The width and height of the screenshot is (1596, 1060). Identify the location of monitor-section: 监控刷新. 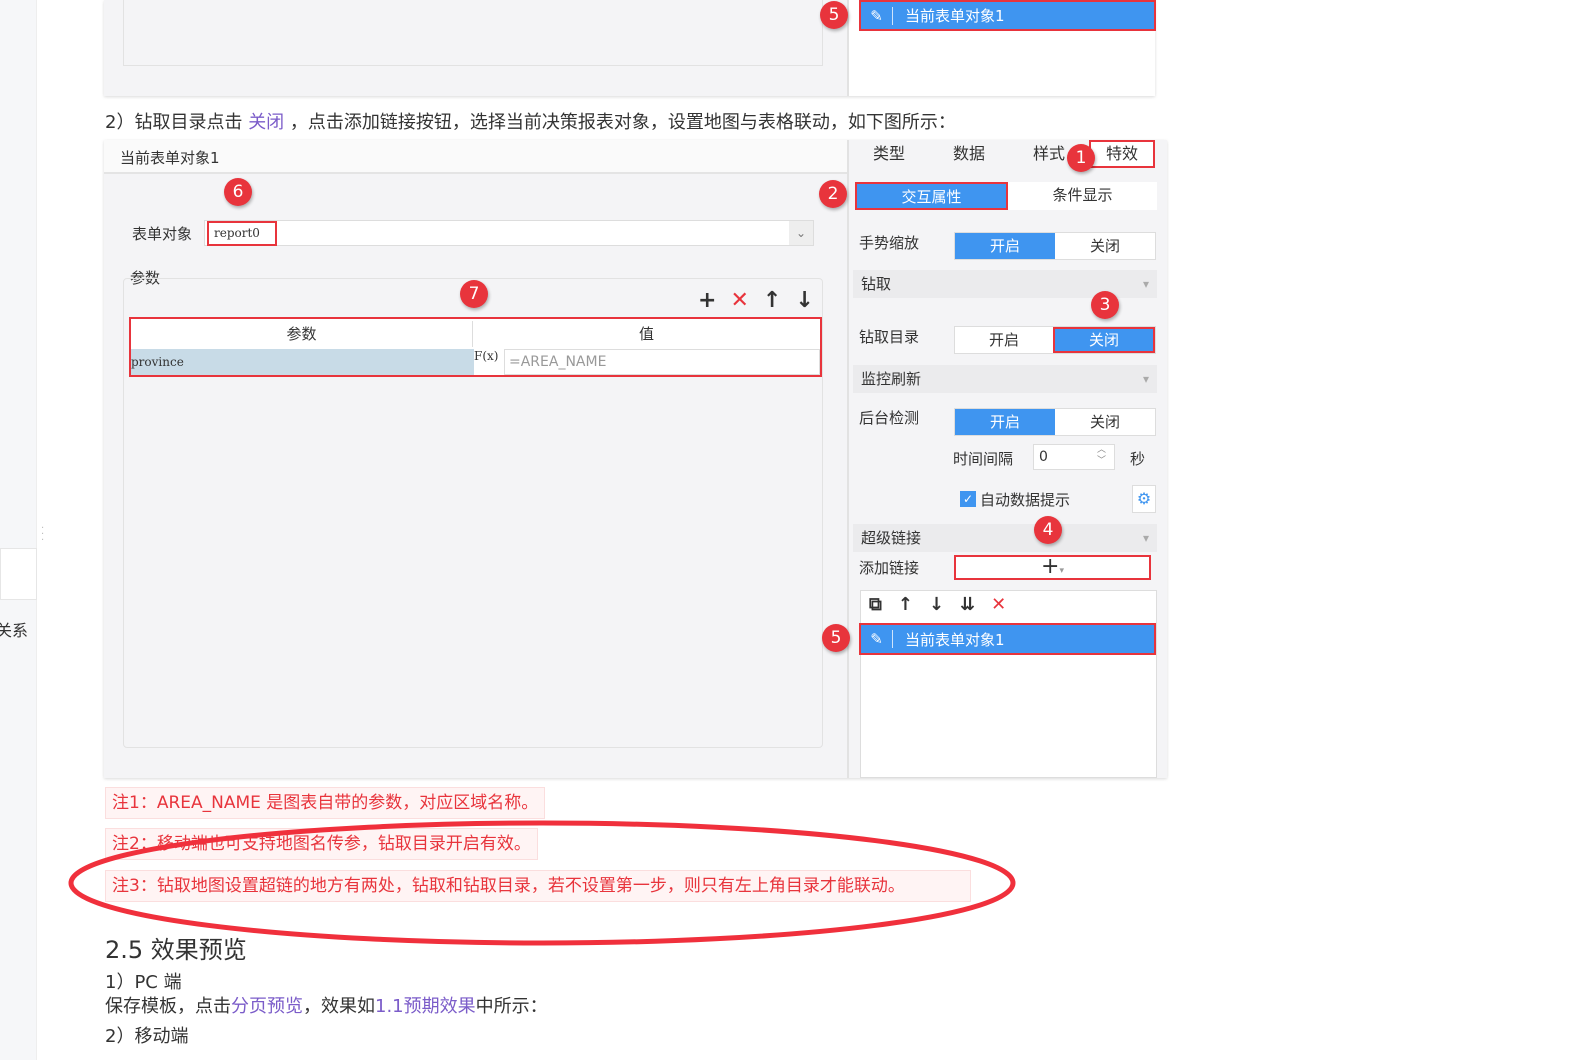
(1005, 379).